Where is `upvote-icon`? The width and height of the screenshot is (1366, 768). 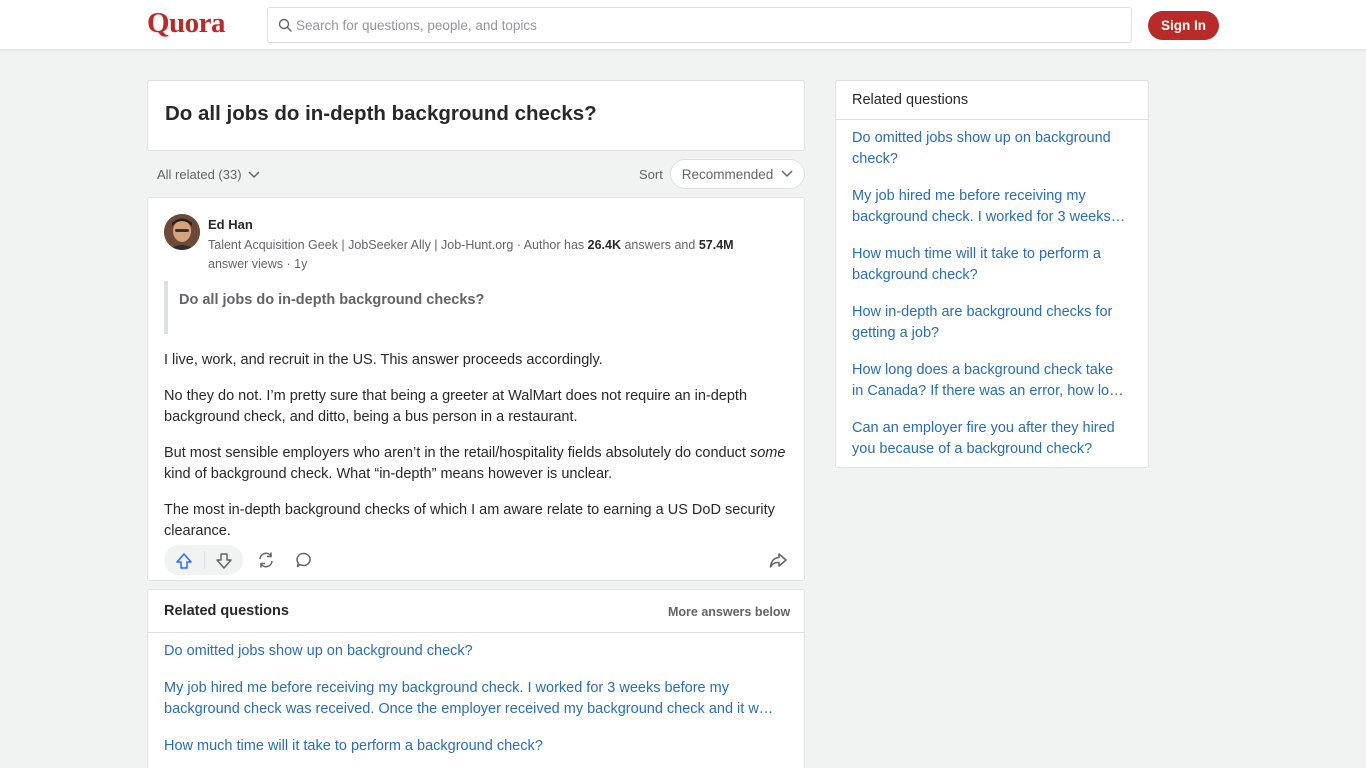
upvote-icon is located at coordinates (184, 561).